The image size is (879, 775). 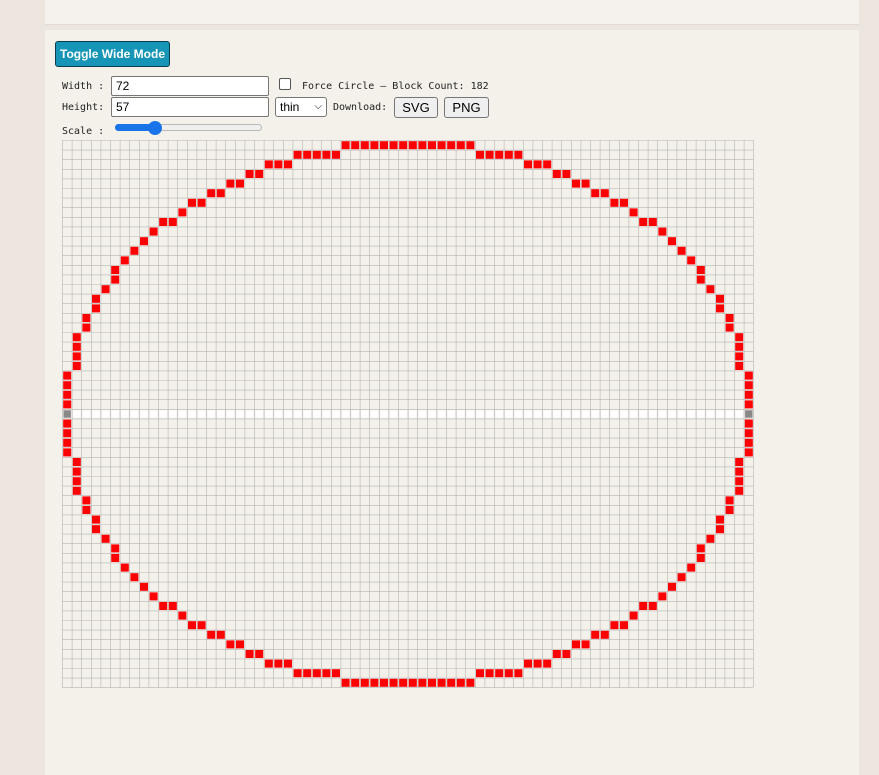 I want to click on download-png-button: PNG, so click(x=466, y=107).